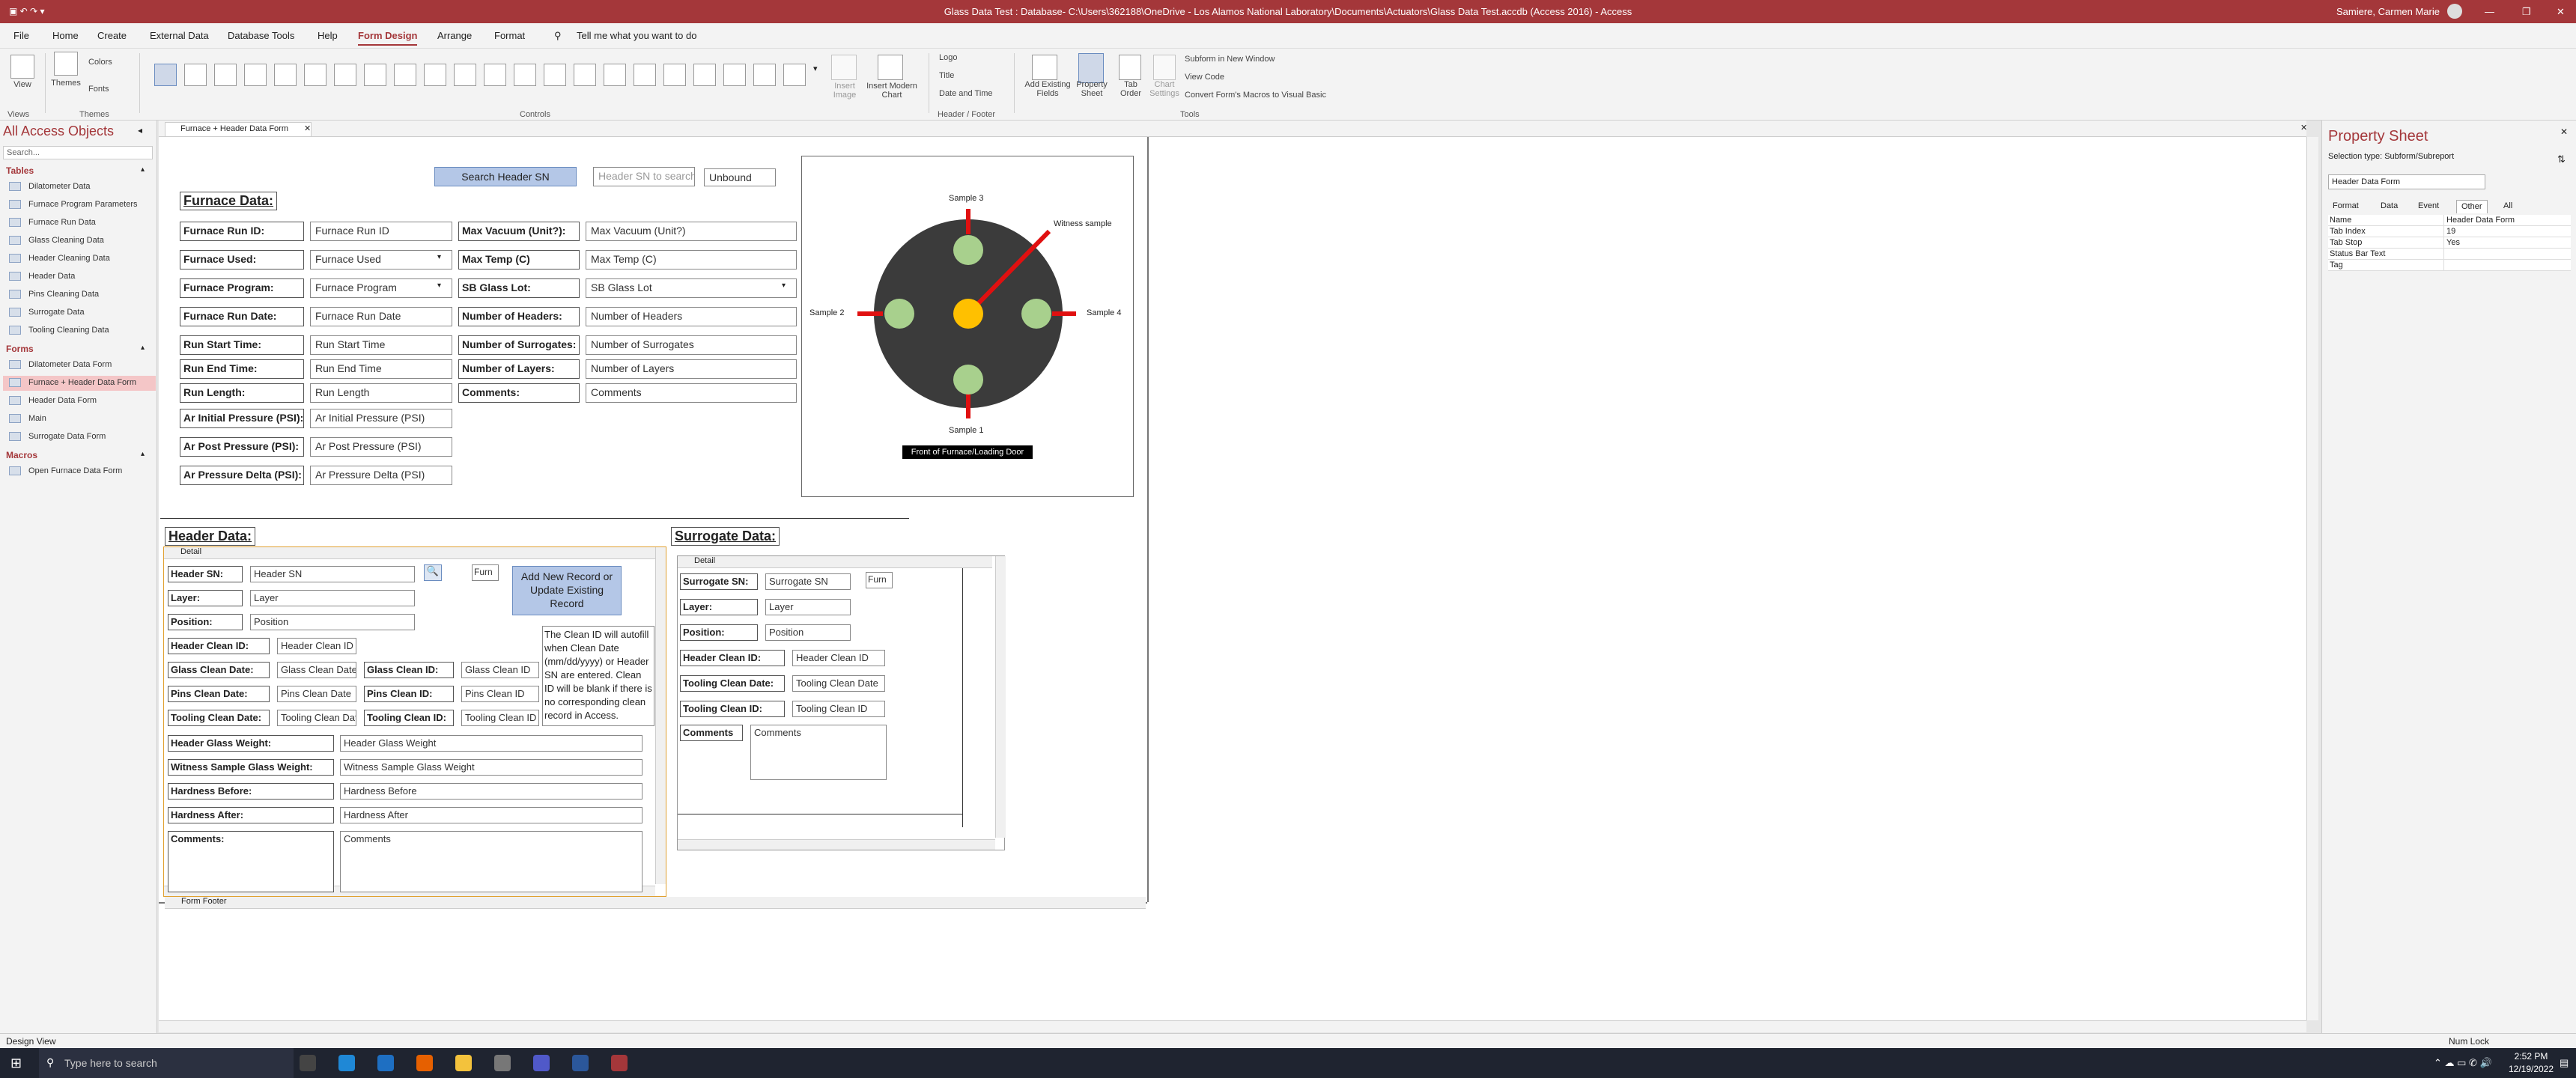 Image resolution: width=2576 pixels, height=1078 pixels. I want to click on nav-item: Dilatometer Data Form, so click(70, 364).